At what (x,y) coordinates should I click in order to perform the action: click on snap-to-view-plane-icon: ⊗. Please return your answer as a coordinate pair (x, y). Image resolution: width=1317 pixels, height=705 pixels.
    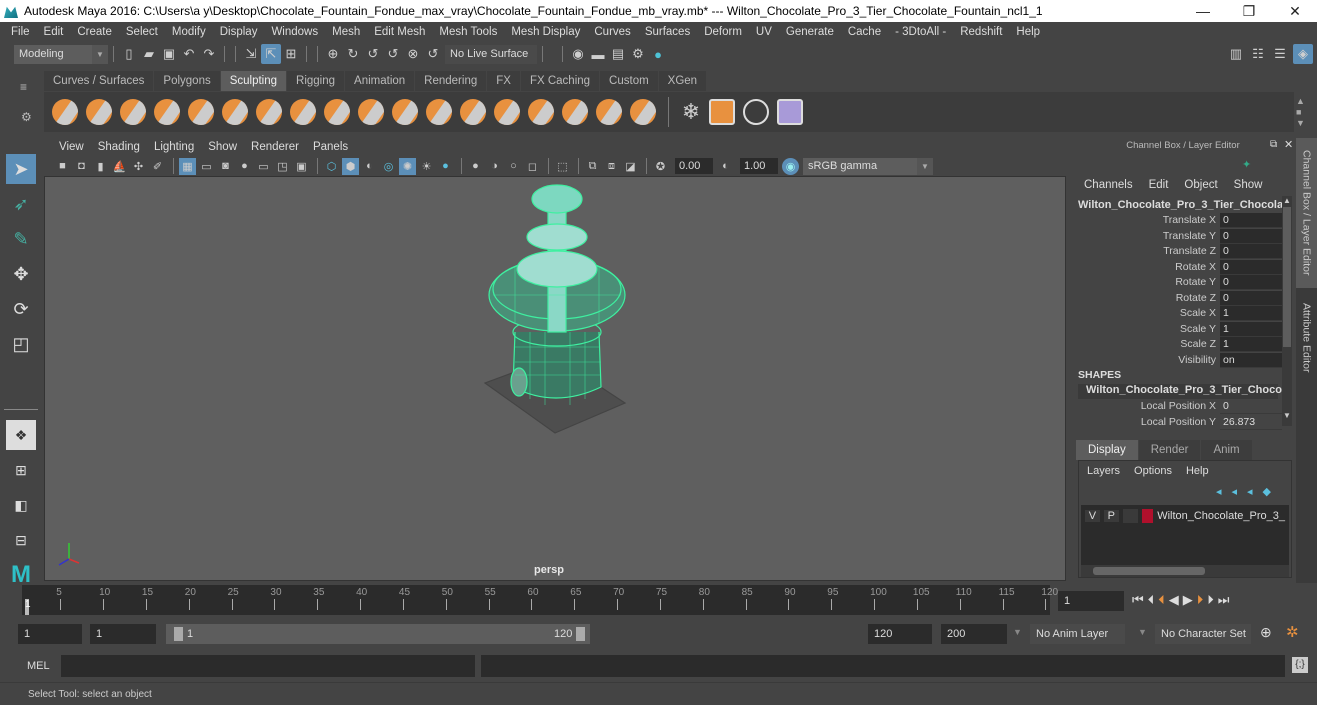
    Looking at the image, I should click on (413, 54).